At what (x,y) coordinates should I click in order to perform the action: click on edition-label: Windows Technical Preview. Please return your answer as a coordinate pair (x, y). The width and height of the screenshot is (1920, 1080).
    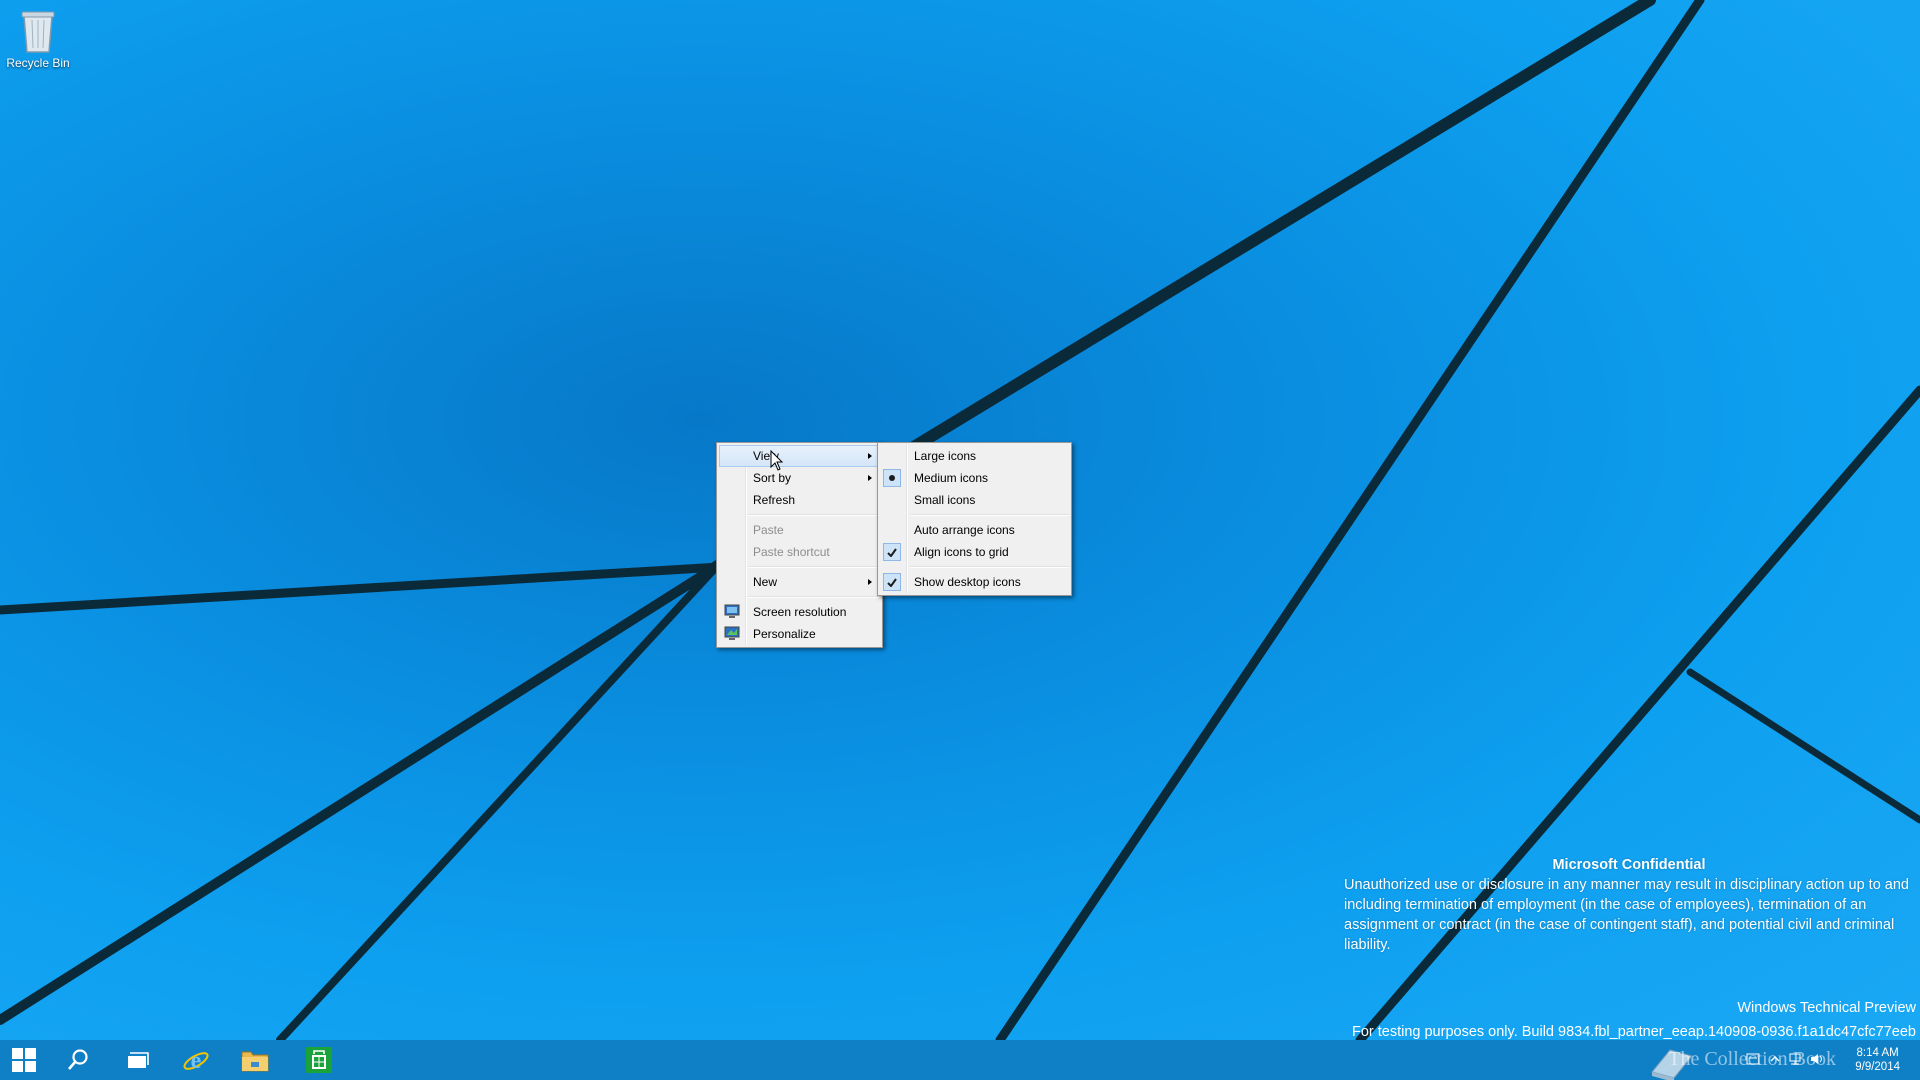
    Looking at the image, I should click on (1826, 1008).